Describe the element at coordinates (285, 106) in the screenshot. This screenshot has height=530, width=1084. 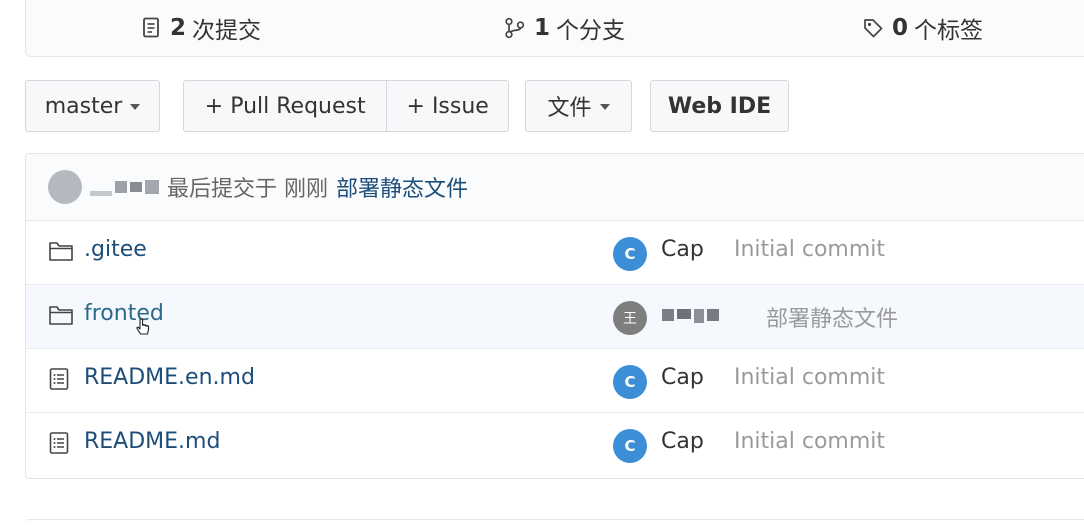
I see `pull-request-button: + Pull Request` at that location.